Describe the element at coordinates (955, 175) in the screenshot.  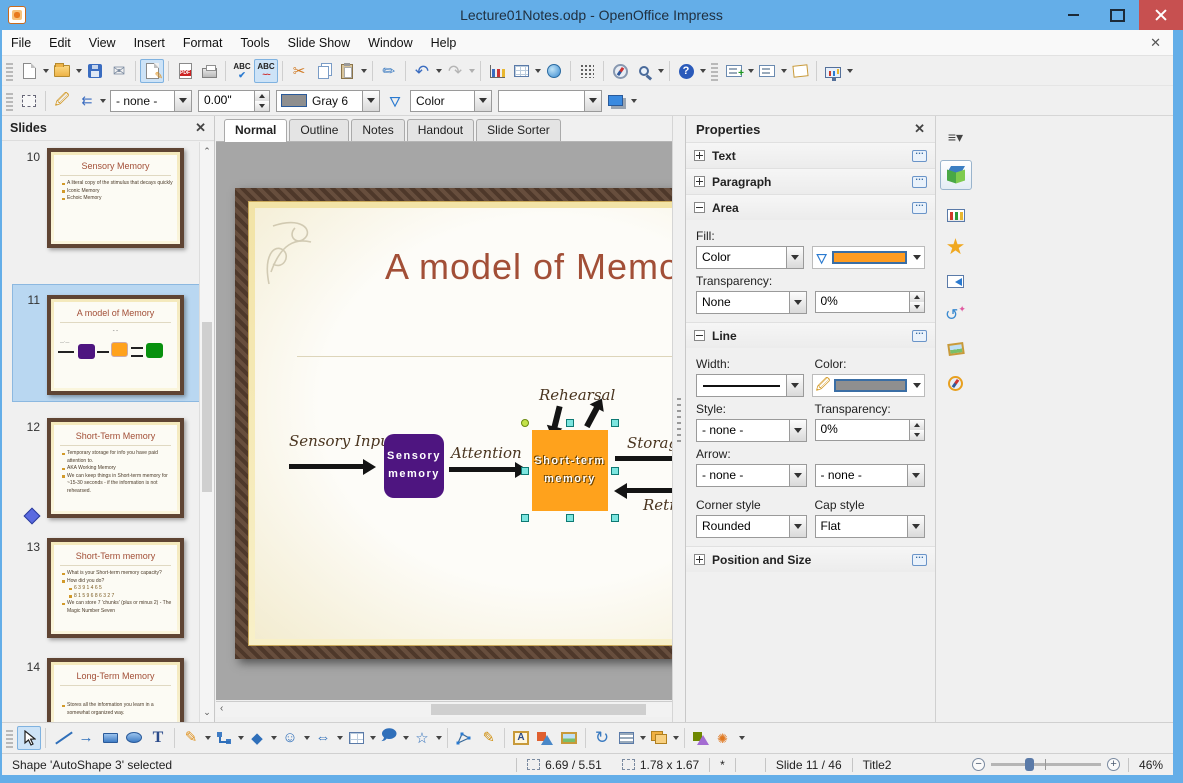
I see `sidebar-tab-properties-icon` at that location.